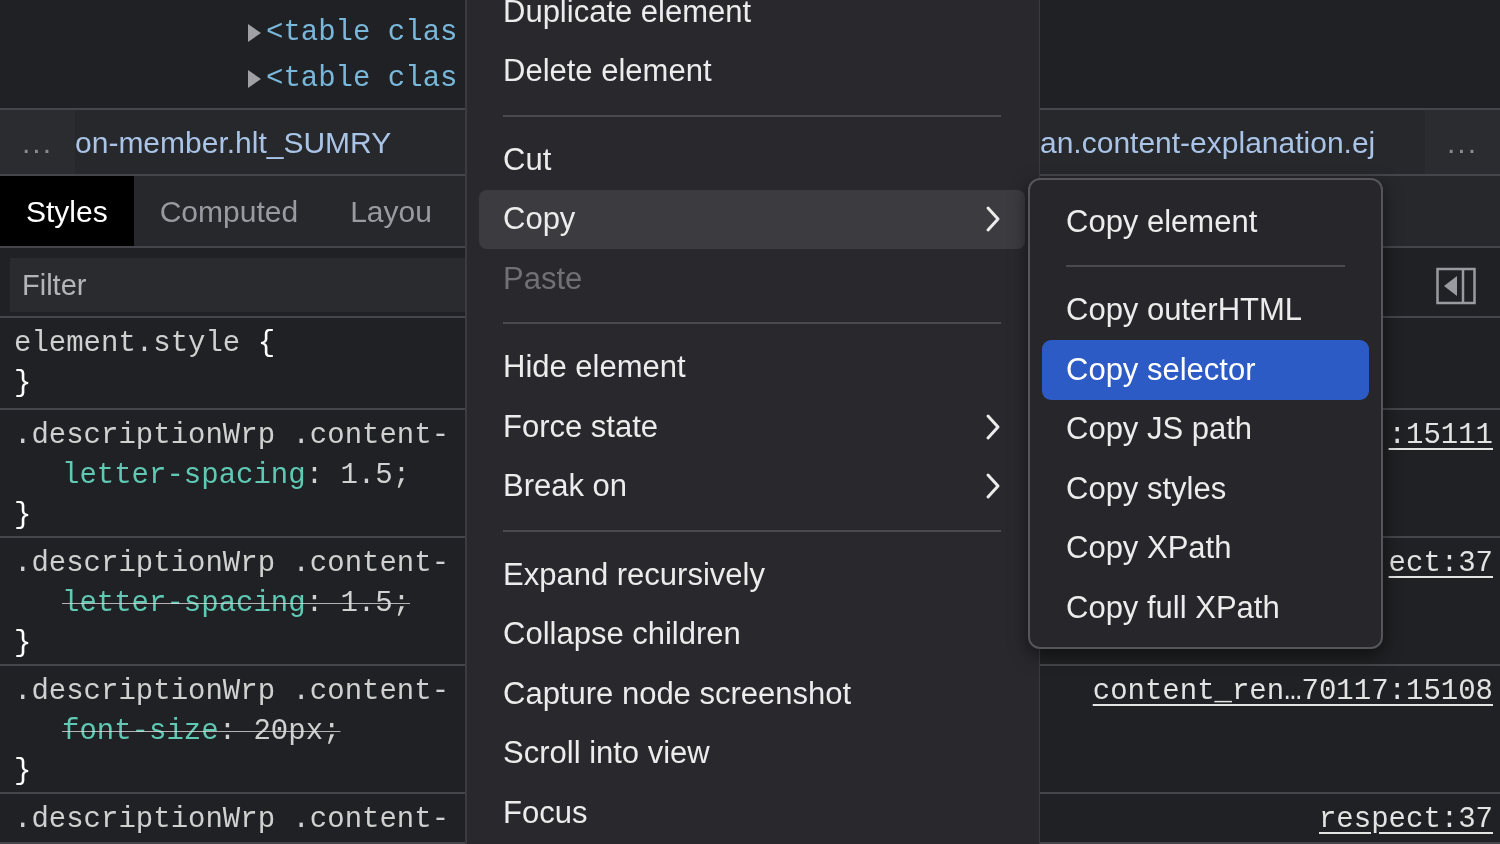 Image resolution: width=1500 pixels, height=844 pixels. I want to click on css-declaration: letter-spacing: 1.5;, so click(239, 476).